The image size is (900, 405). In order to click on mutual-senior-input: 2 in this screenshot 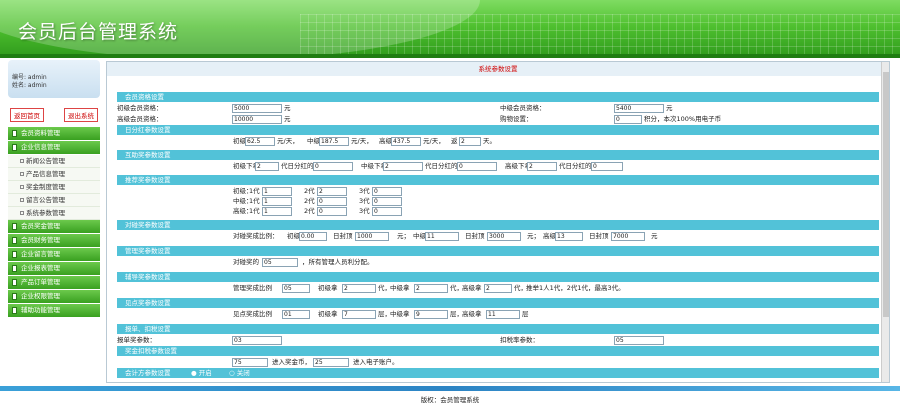, I will do `click(542, 166)`.